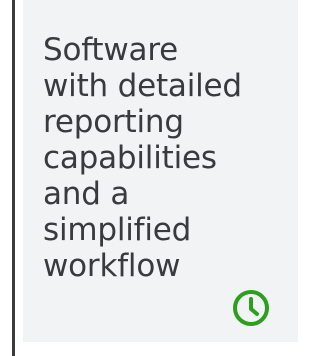 The height and width of the screenshot is (356, 320). What do you see at coordinates (13, 178) in the screenshot?
I see `vertical-divider` at bounding box center [13, 178].